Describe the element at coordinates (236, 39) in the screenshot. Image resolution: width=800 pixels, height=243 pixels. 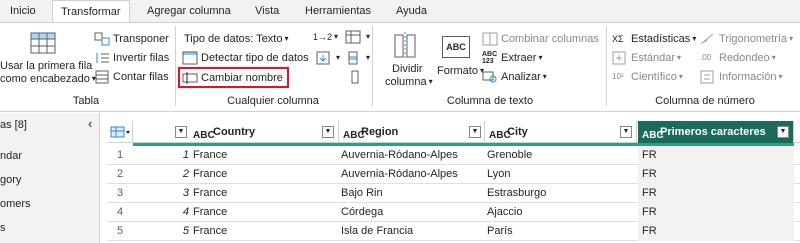
I see `data-type-dropdown: Tipo de datos: Texto ▾` at that location.